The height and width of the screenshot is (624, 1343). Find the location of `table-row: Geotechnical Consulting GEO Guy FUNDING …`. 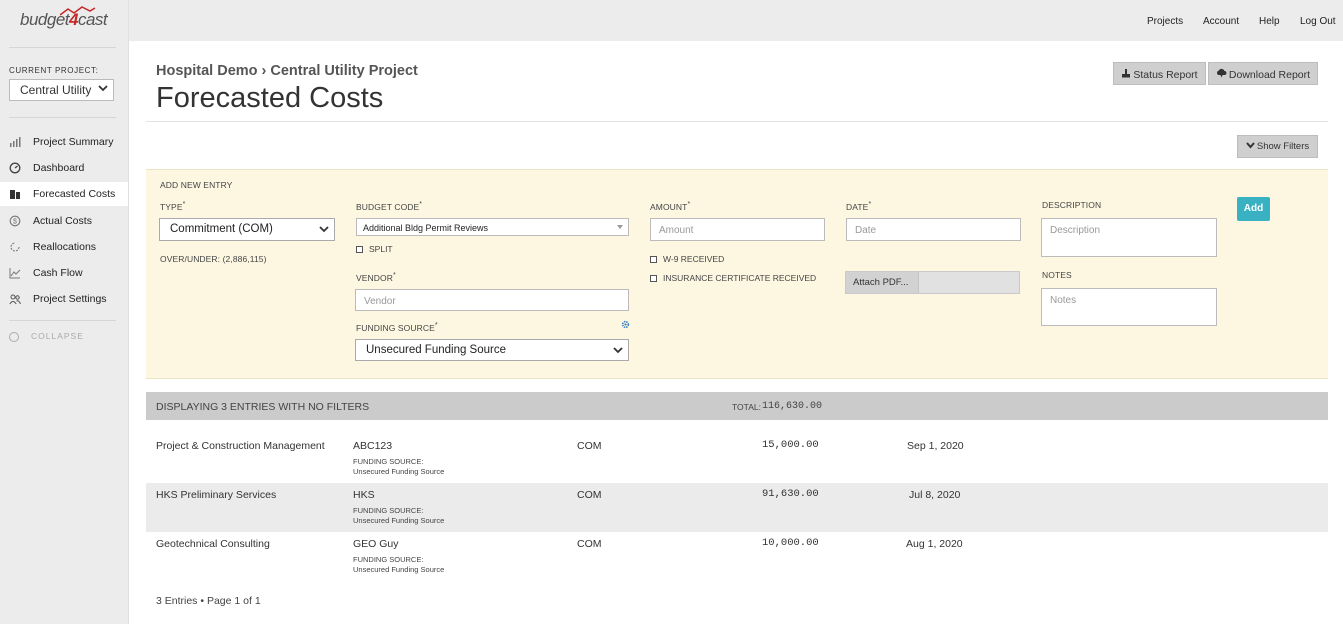

table-row: Geotechnical Consulting GEO Guy FUNDING … is located at coordinates (737, 556).